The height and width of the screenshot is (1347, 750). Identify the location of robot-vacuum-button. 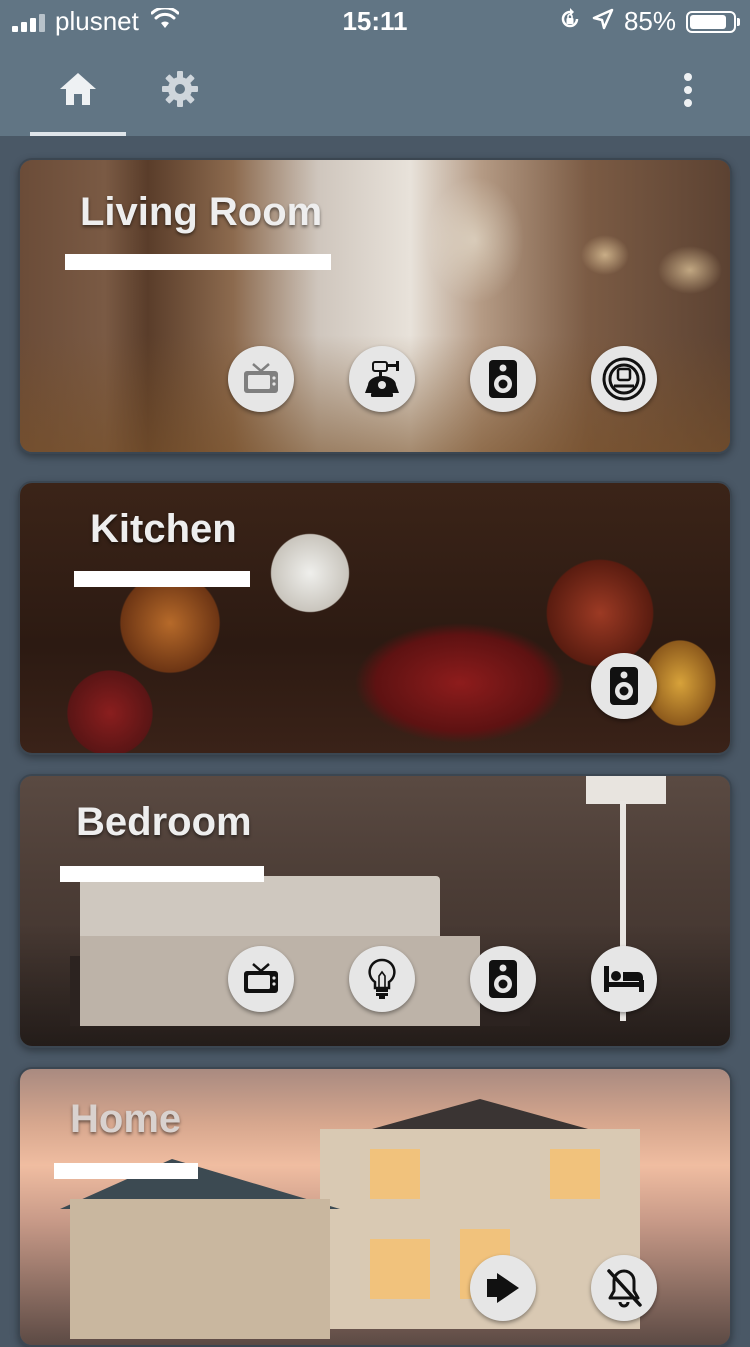
(624, 379).